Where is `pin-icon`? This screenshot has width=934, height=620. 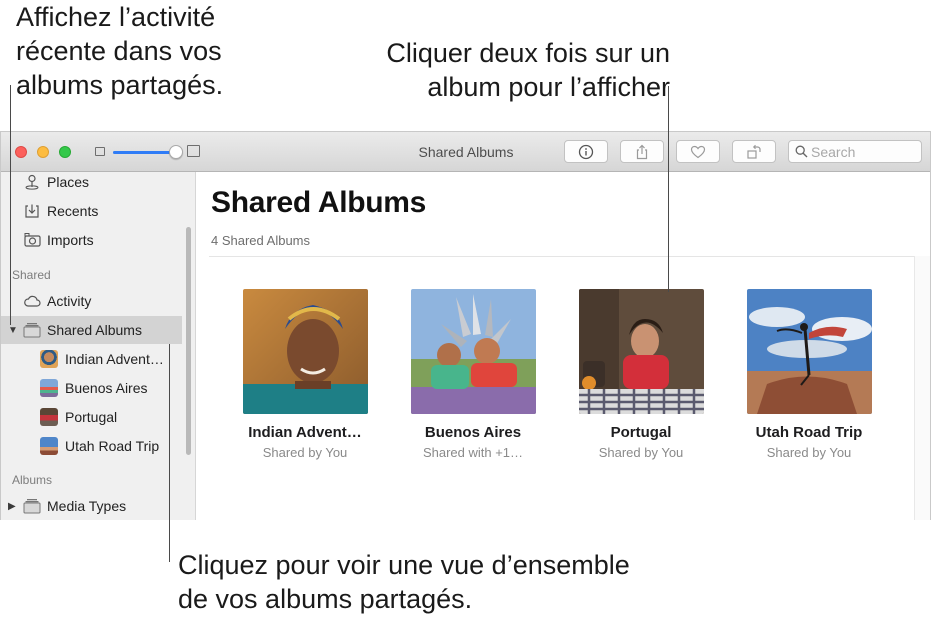
pin-icon is located at coordinates (32, 182).